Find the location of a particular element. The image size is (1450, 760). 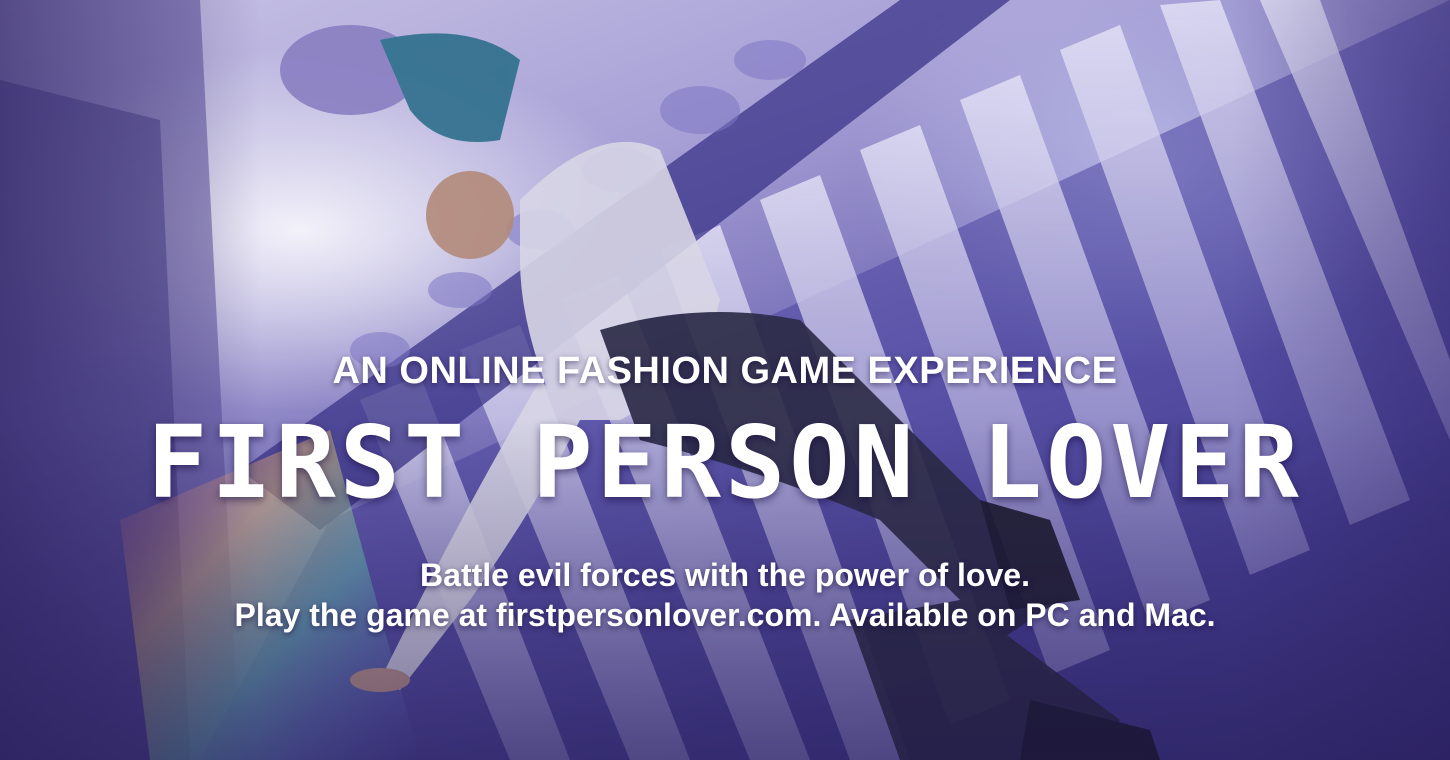

game-title: FIRST PERSON LOVER is located at coordinates (725, 462).